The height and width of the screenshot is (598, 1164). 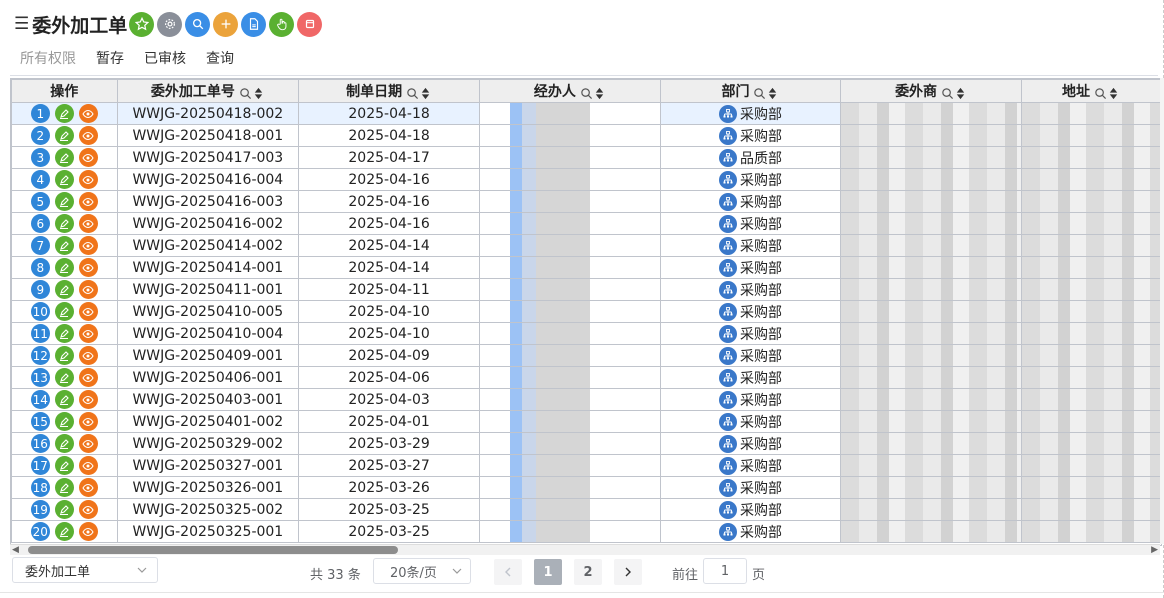 What do you see at coordinates (48, 58) in the screenshot?
I see `tab-all-permissions: 所有权限` at bounding box center [48, 58].